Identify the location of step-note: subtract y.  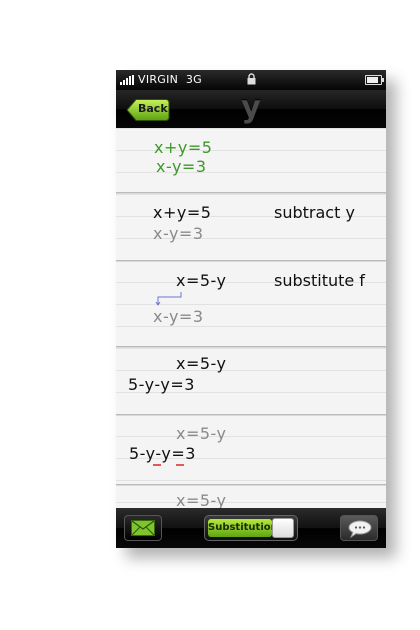
(314, 212).